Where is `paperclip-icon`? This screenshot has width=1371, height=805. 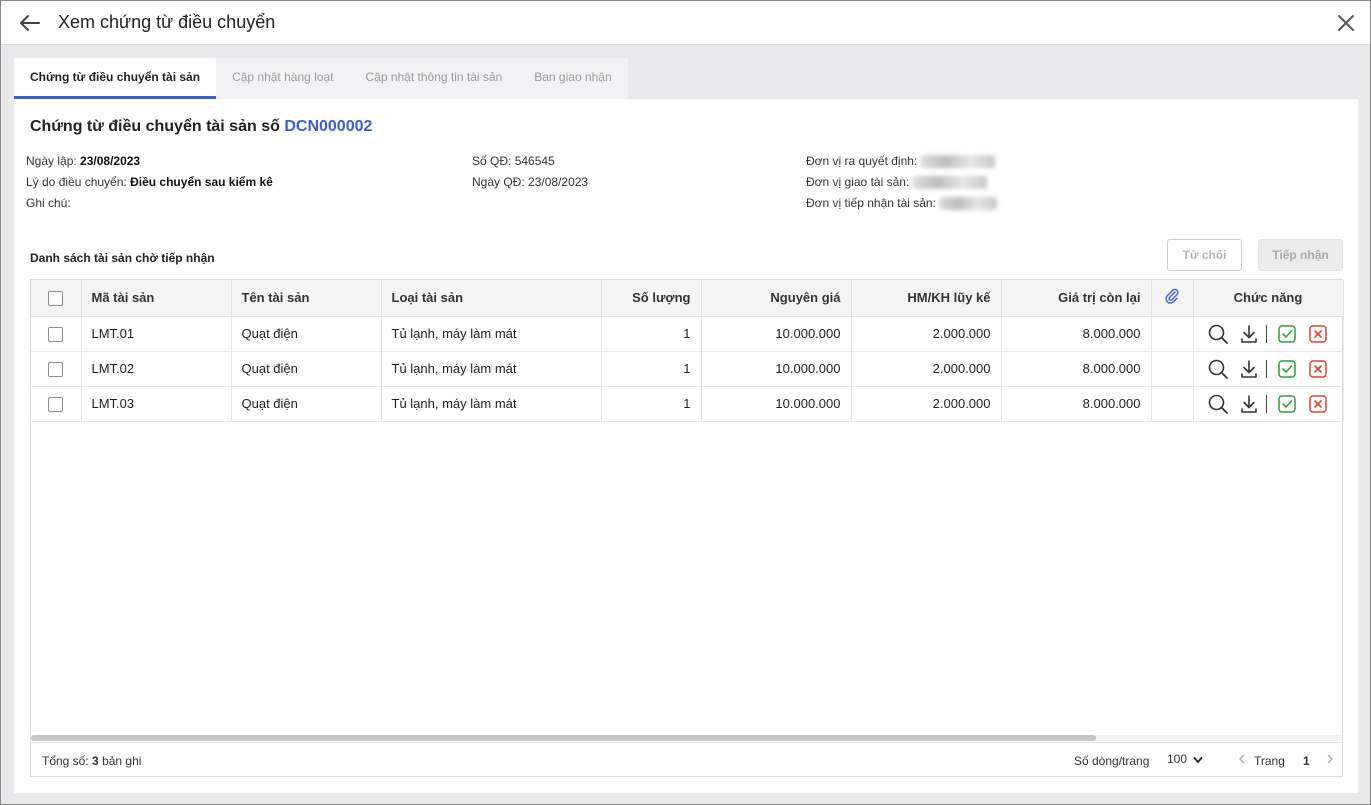 paperclip-icon is located at coordinates (1172, 296).